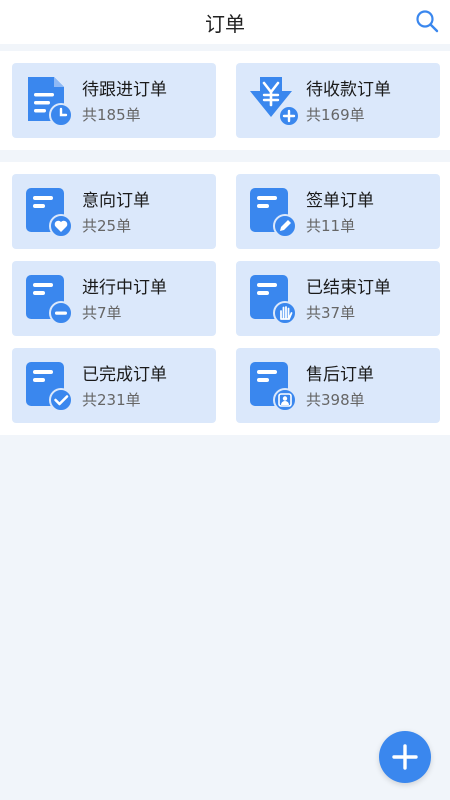  What do you see at coordinates (111, 400) in the screenshot?
I see `card-count: 共231单` at bounding box center [111, 400].